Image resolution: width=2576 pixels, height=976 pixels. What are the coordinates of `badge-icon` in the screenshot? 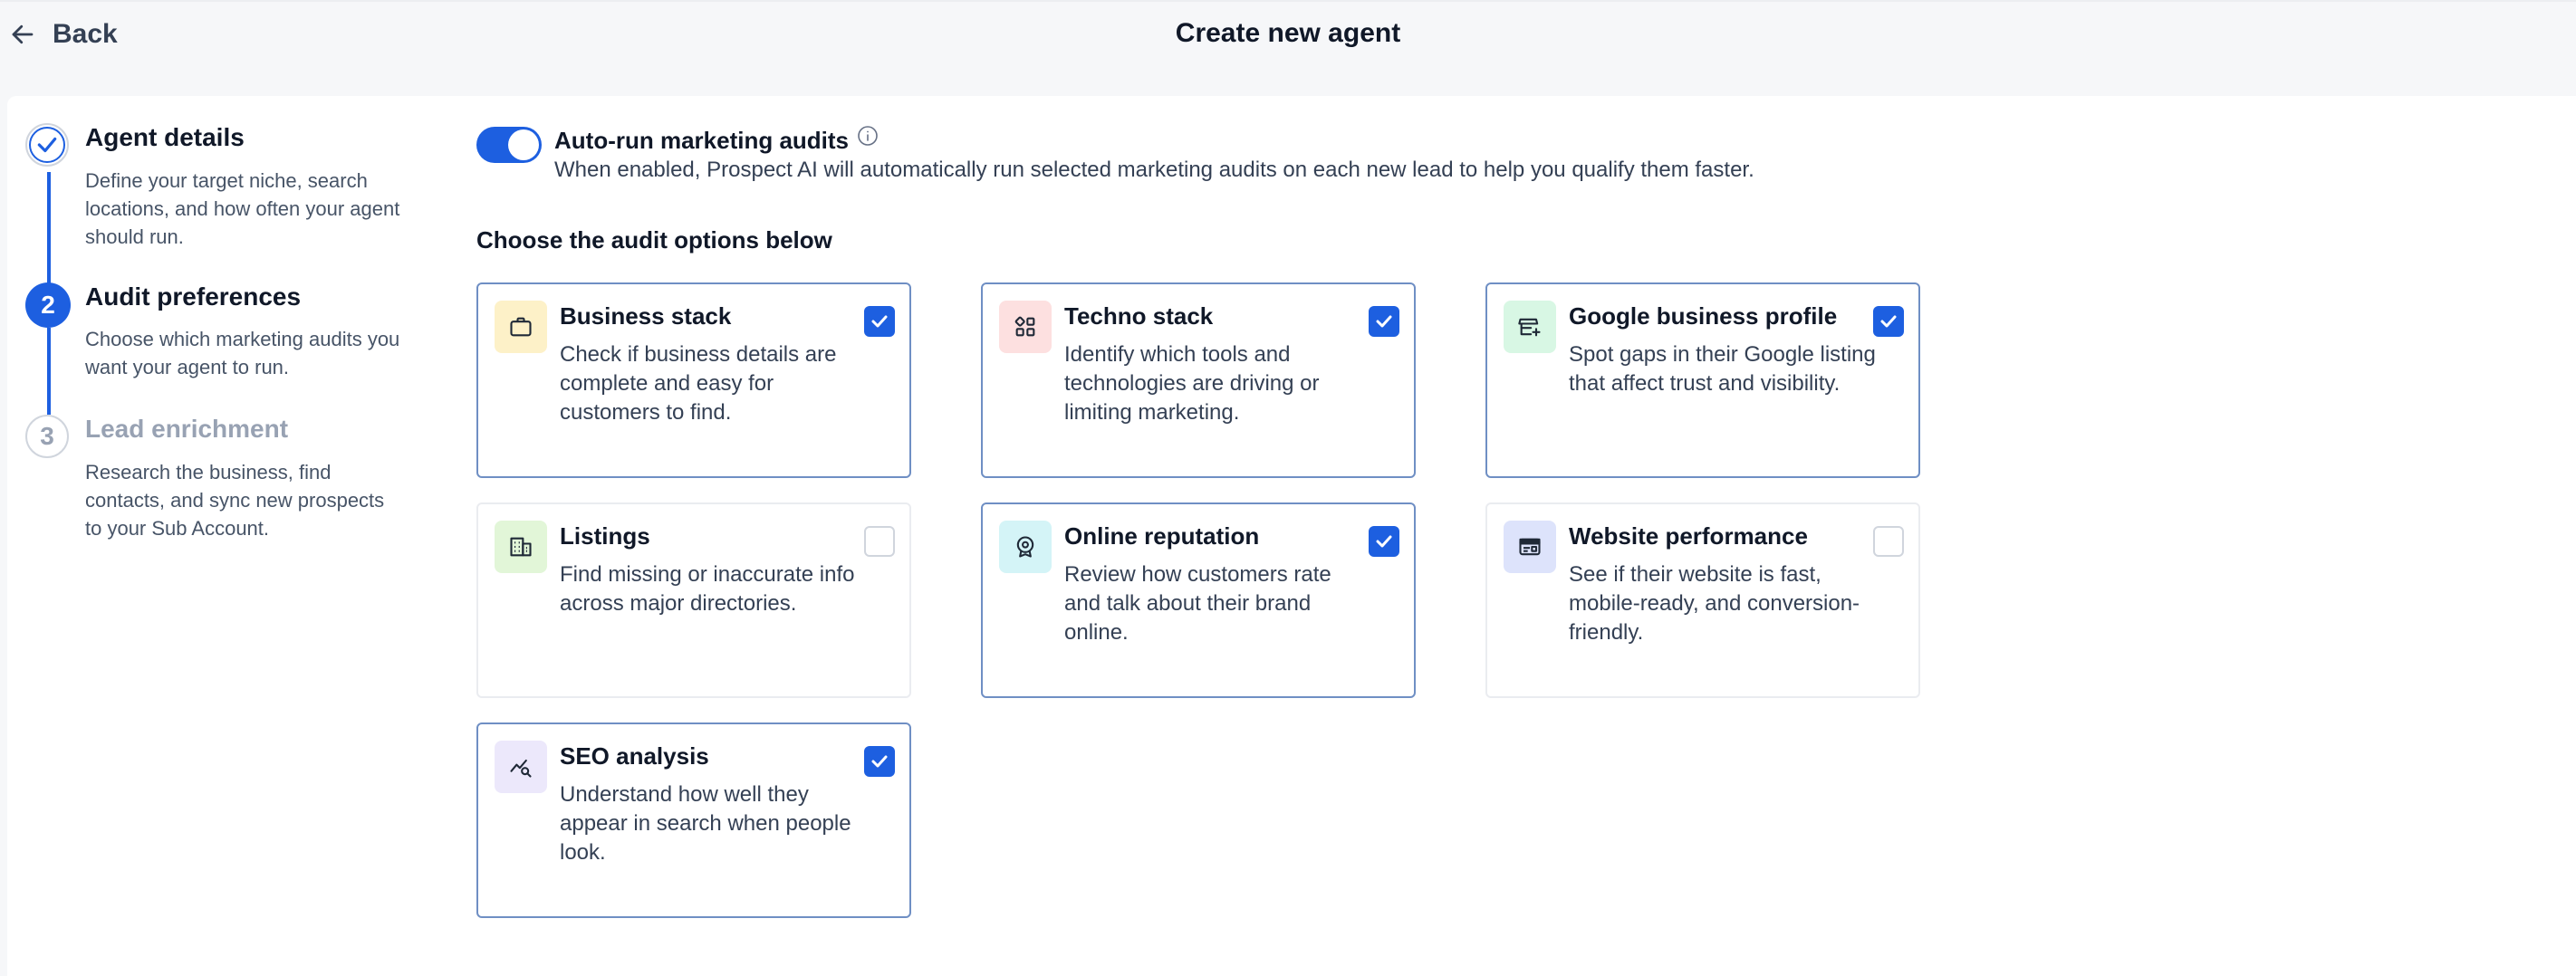 It's located at (1025, 547).